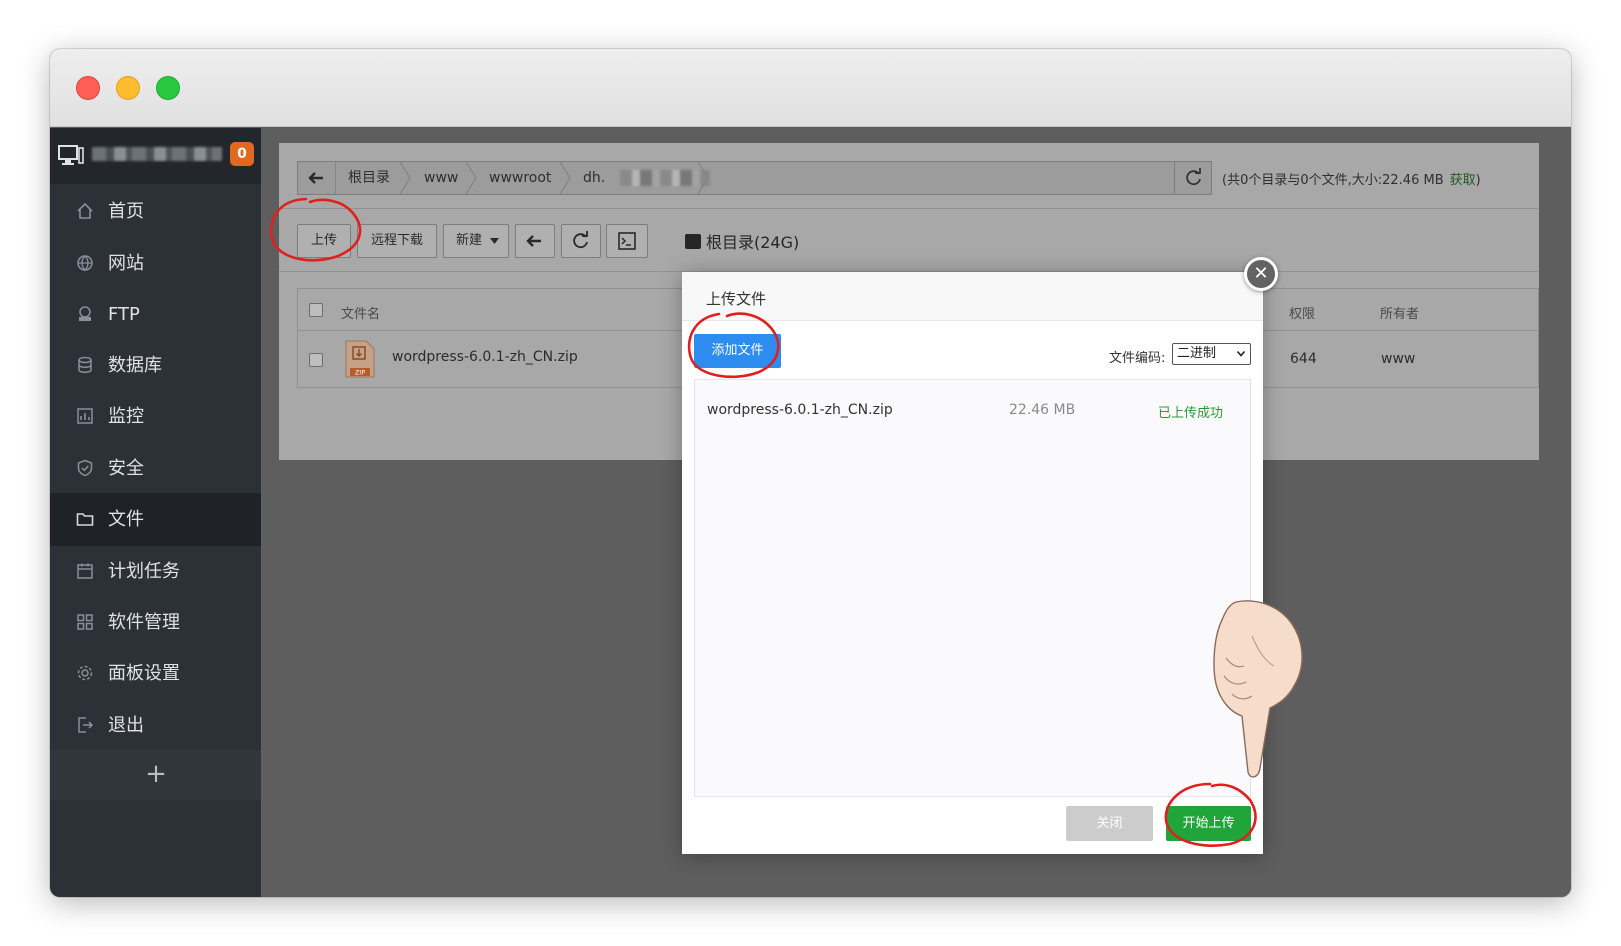  What do you see at coordinates (810, 88) in the screenshot?
I see `window-titlebar` at bounding box center [810, 88].